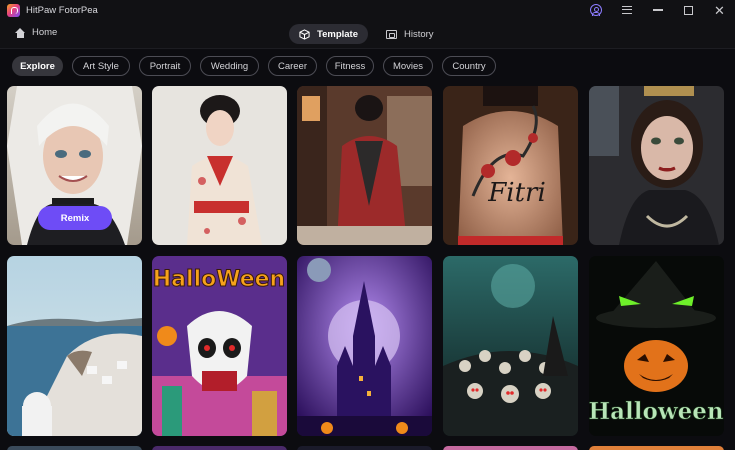 The image size is (735, 450). I want to click on nav-bar: Home Template History, so click(367, 34).